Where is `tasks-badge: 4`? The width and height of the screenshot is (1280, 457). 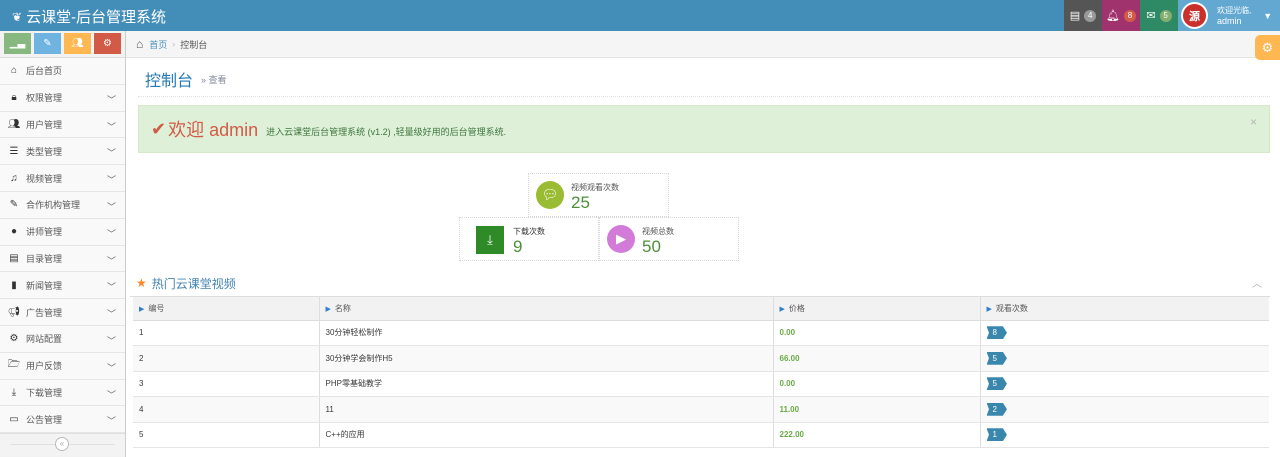 tasks-badge: 4 is located at coordinates (1090, 15).